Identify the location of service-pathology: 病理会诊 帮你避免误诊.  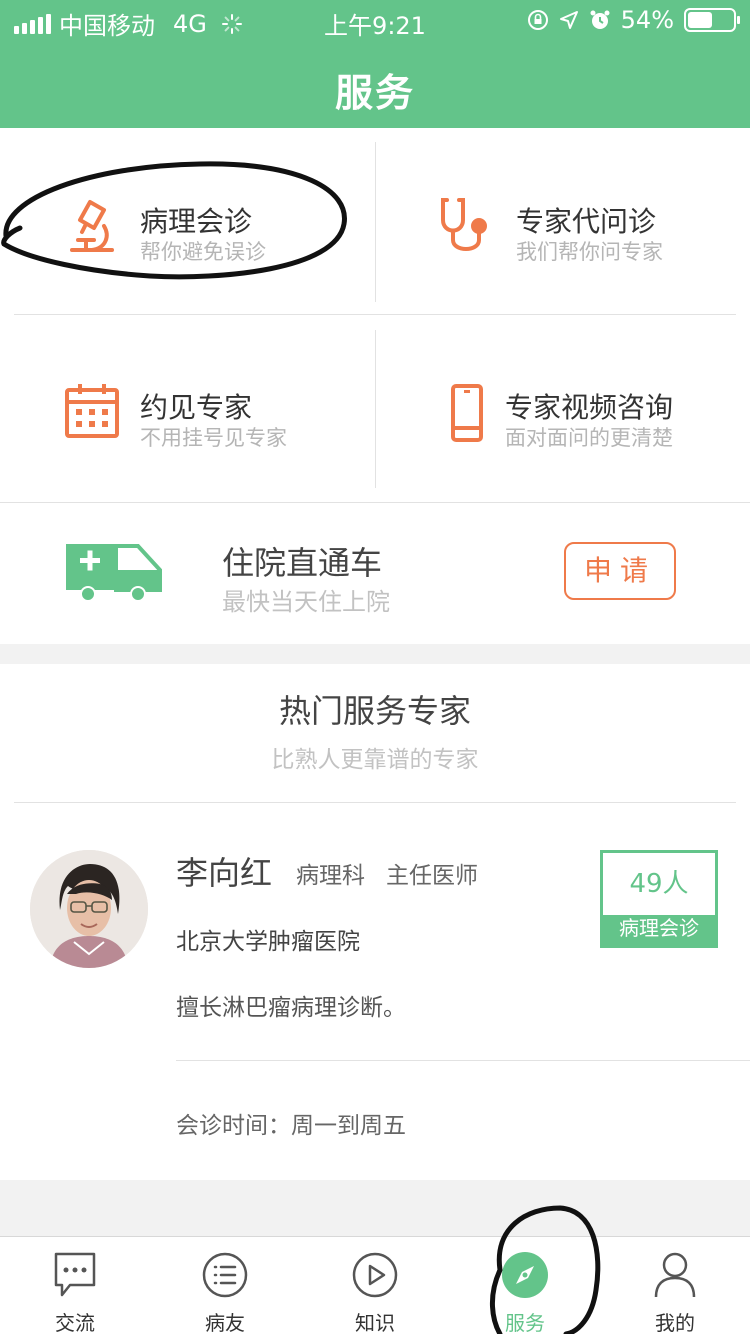
(187, 221).